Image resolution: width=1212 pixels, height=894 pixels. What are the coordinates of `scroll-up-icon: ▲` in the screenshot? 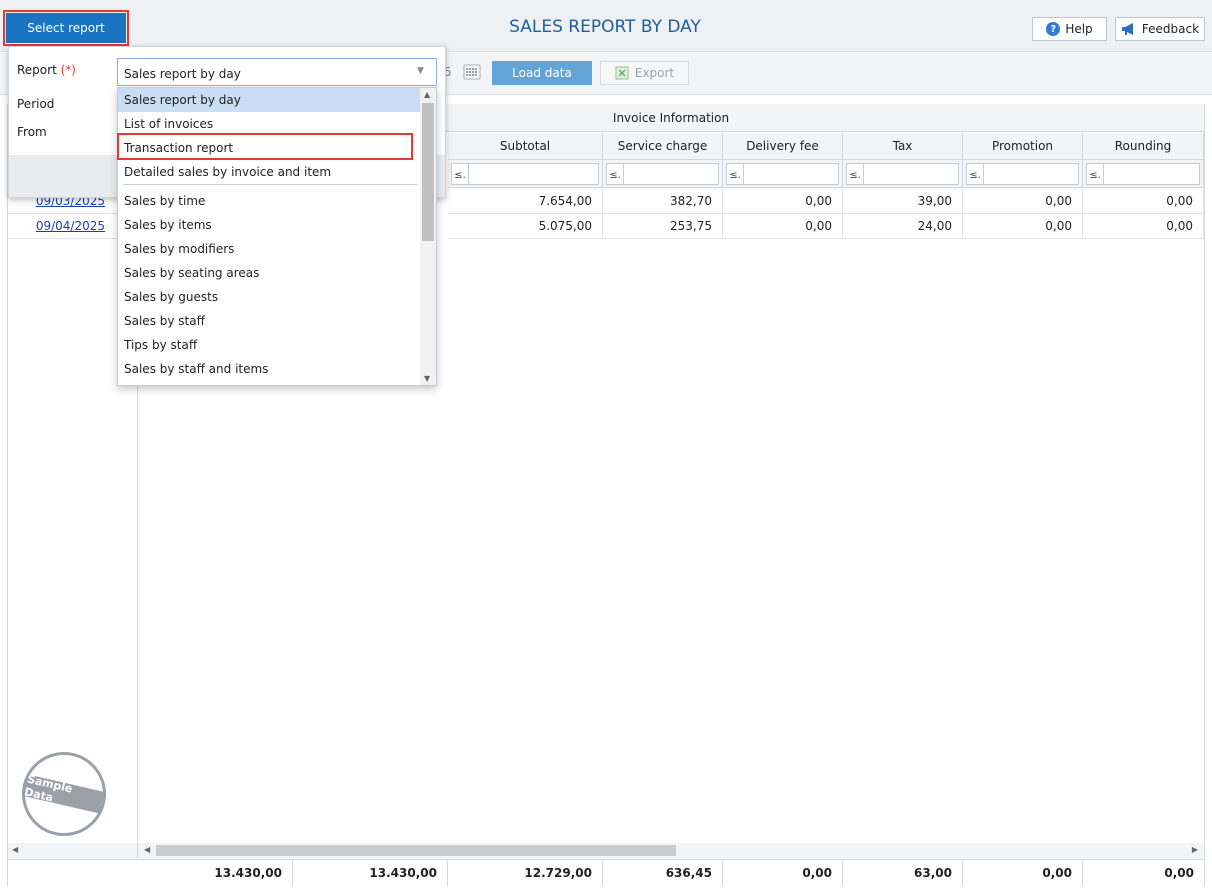 It's located at (427, 94).